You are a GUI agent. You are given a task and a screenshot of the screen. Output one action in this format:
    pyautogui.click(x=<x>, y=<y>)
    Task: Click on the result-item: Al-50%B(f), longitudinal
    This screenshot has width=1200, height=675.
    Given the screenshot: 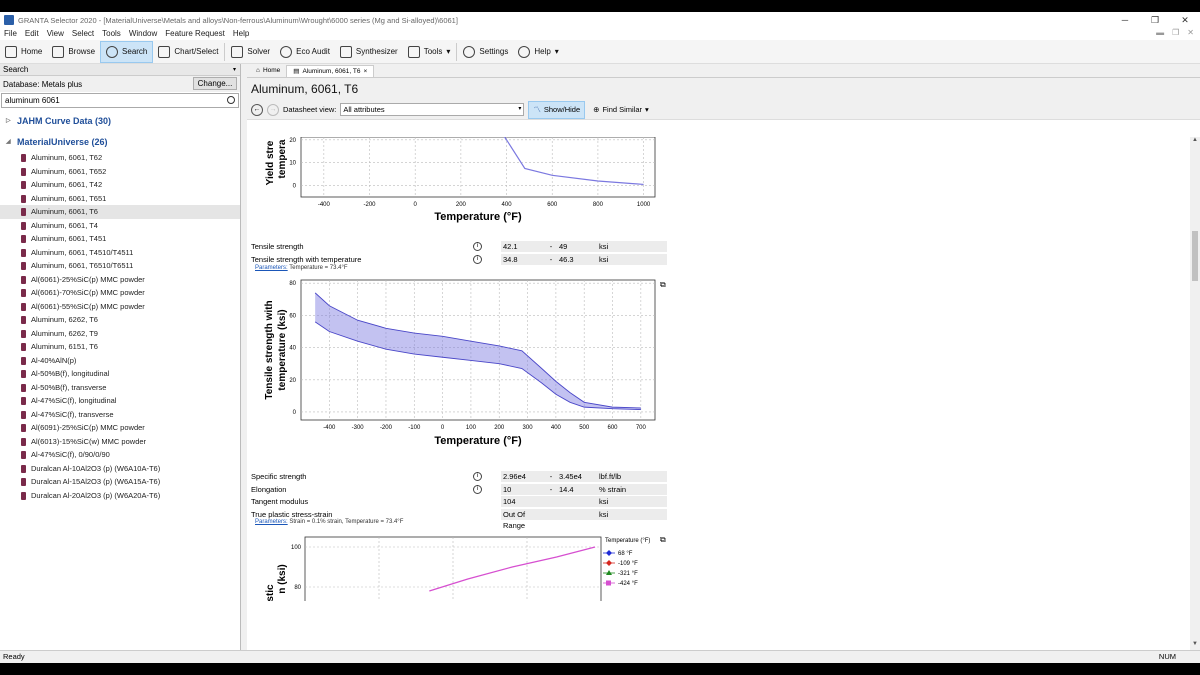 What is the action you would take?
    pyautogui.click(x=120, y=374)
    